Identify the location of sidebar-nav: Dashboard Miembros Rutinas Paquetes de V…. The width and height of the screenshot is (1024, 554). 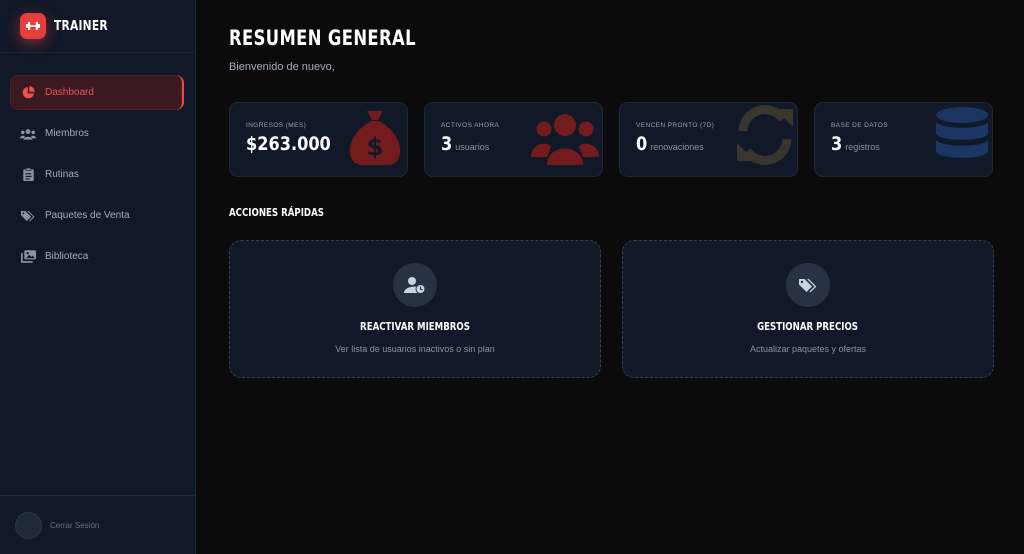
(97, 177).